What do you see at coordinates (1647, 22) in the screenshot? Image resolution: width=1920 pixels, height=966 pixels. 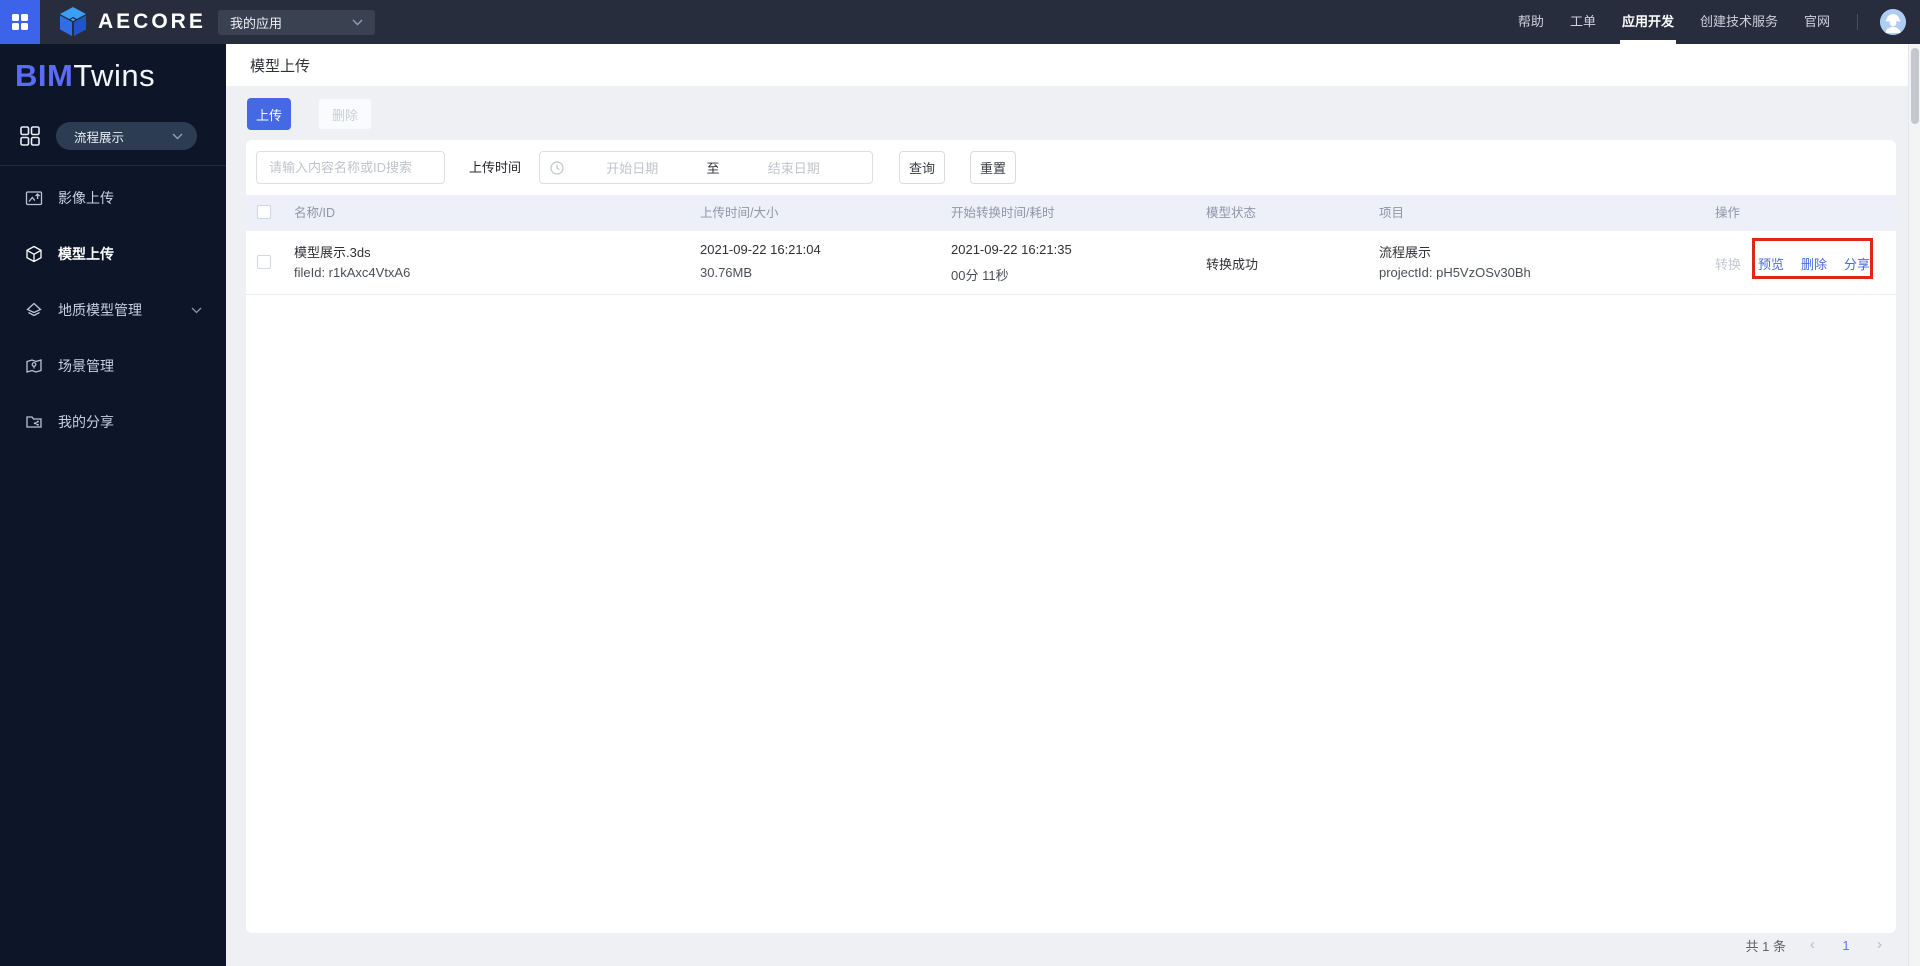 I see `nav-item-app-dev: 应用开发` at bounding box center [1647, 22].